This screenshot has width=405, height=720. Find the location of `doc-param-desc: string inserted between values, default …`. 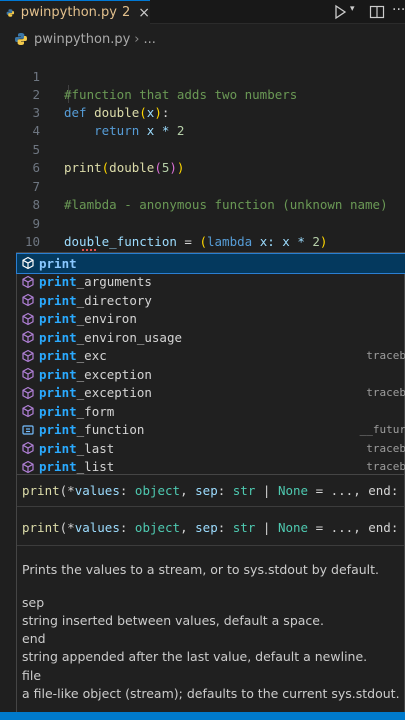

doc-param-desc: string inserted between values, default … is located at coordinates (173, 620).